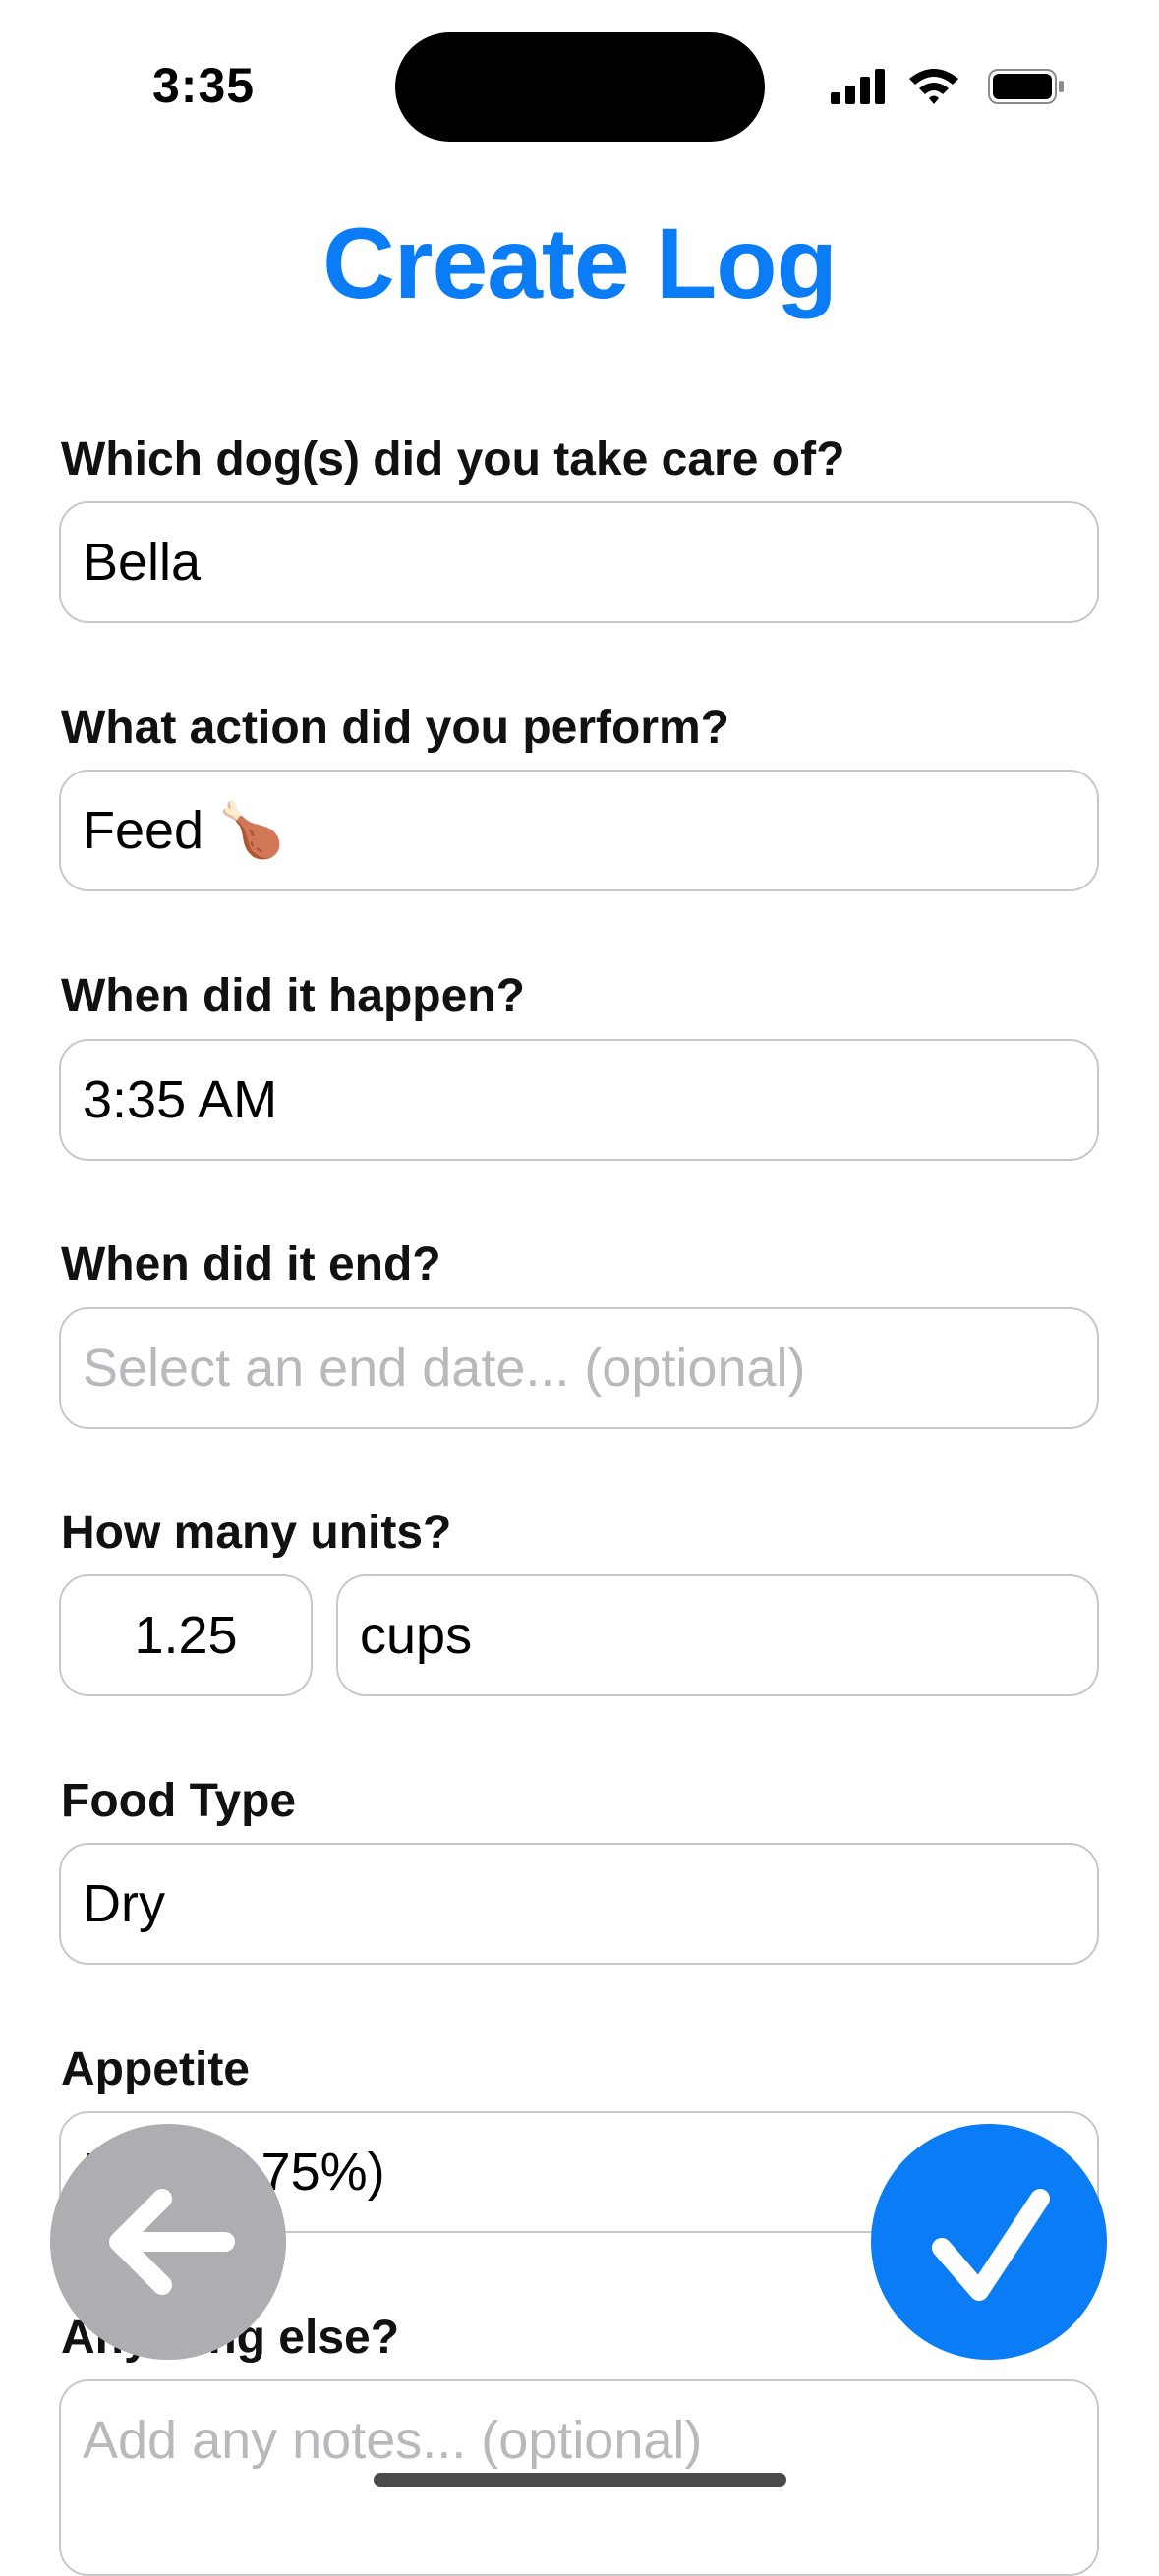  I want to click on food-type-field: Dry, so click(579, 1904).